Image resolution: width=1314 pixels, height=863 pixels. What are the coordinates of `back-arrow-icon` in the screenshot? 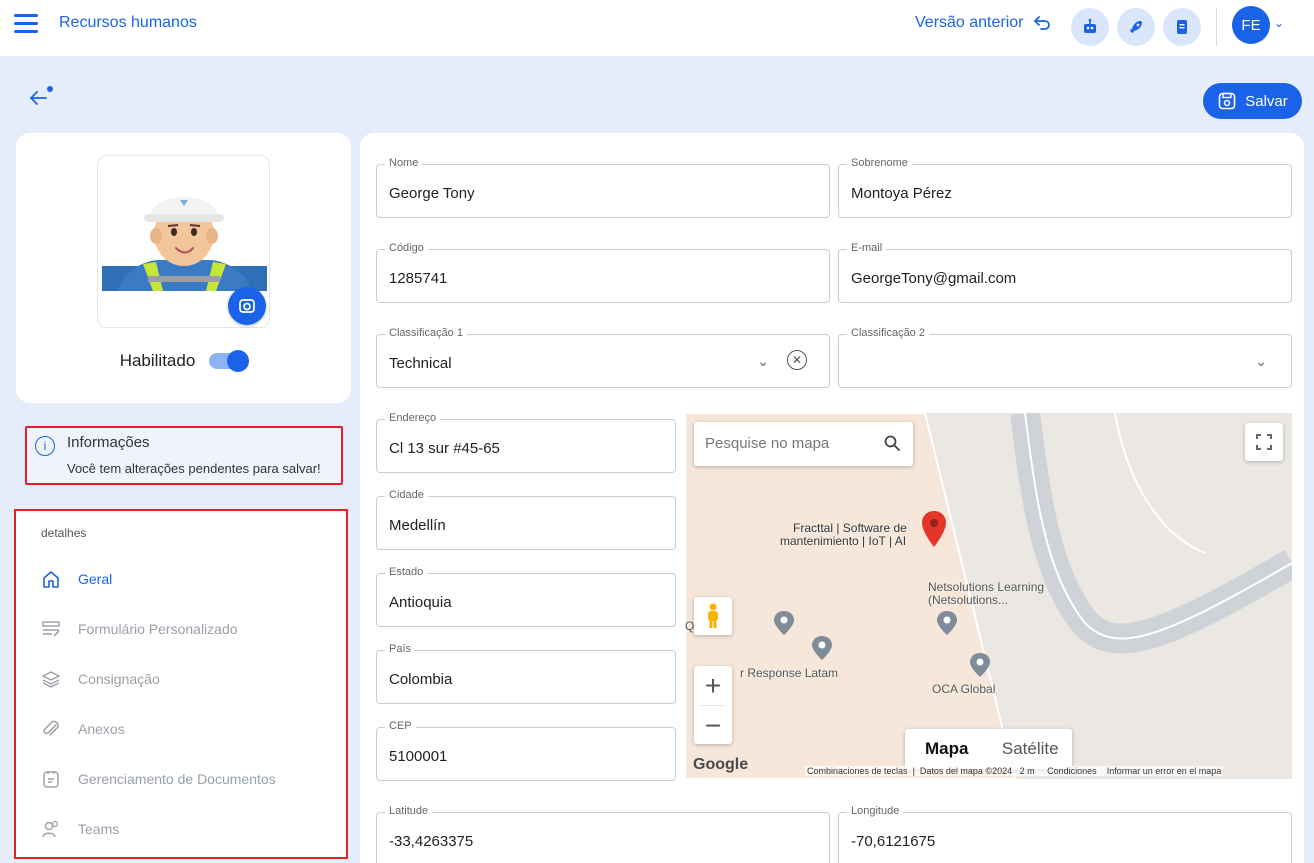 It's located at (42, 96).